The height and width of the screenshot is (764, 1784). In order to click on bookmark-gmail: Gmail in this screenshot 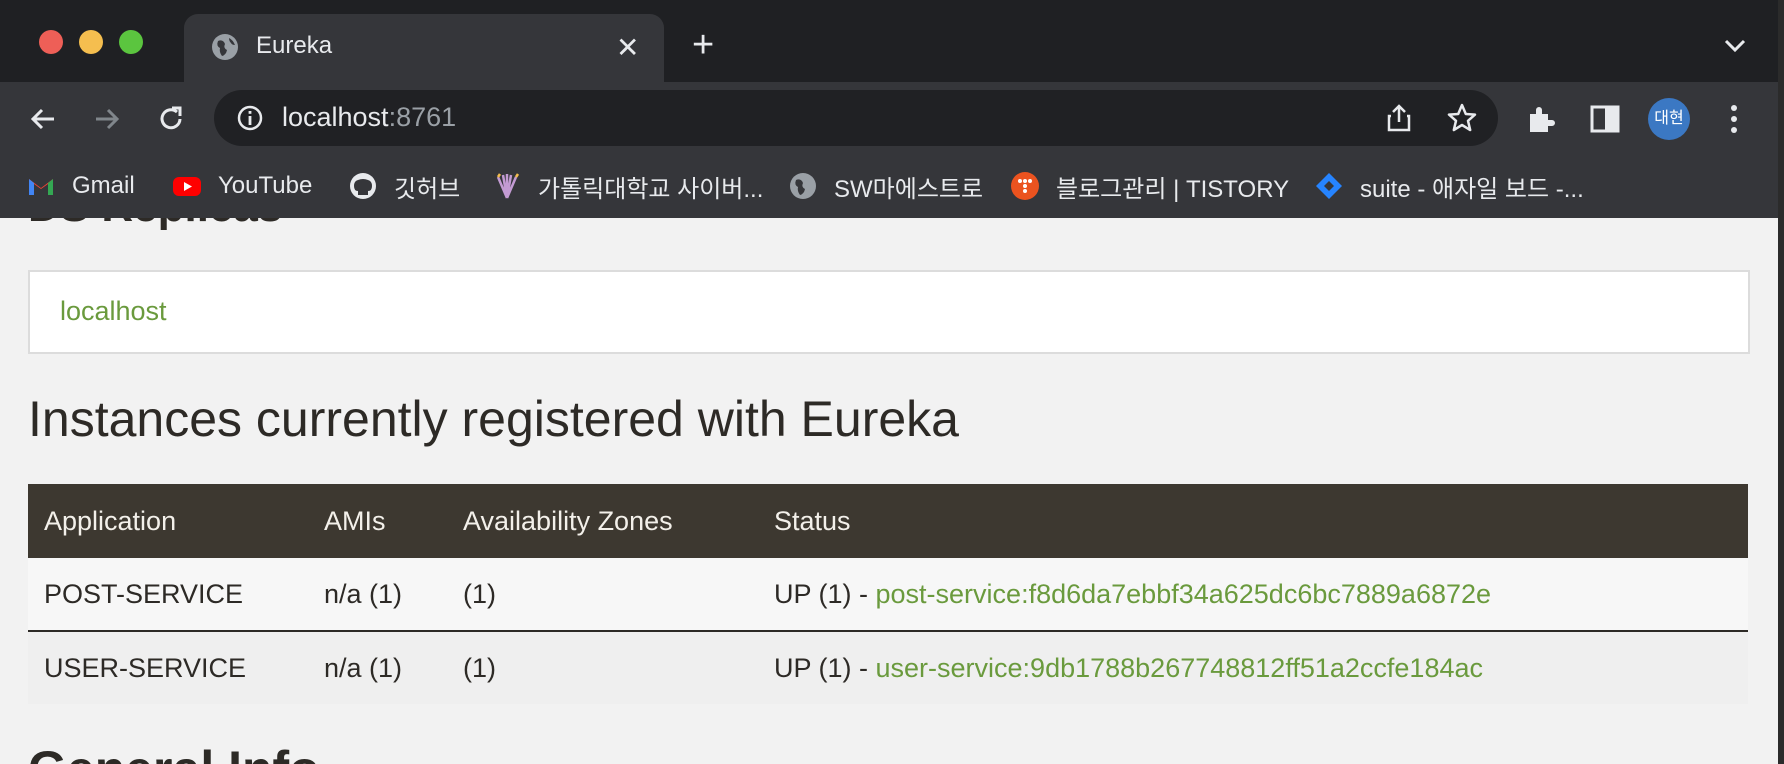, I will do `click(80, 186)`.